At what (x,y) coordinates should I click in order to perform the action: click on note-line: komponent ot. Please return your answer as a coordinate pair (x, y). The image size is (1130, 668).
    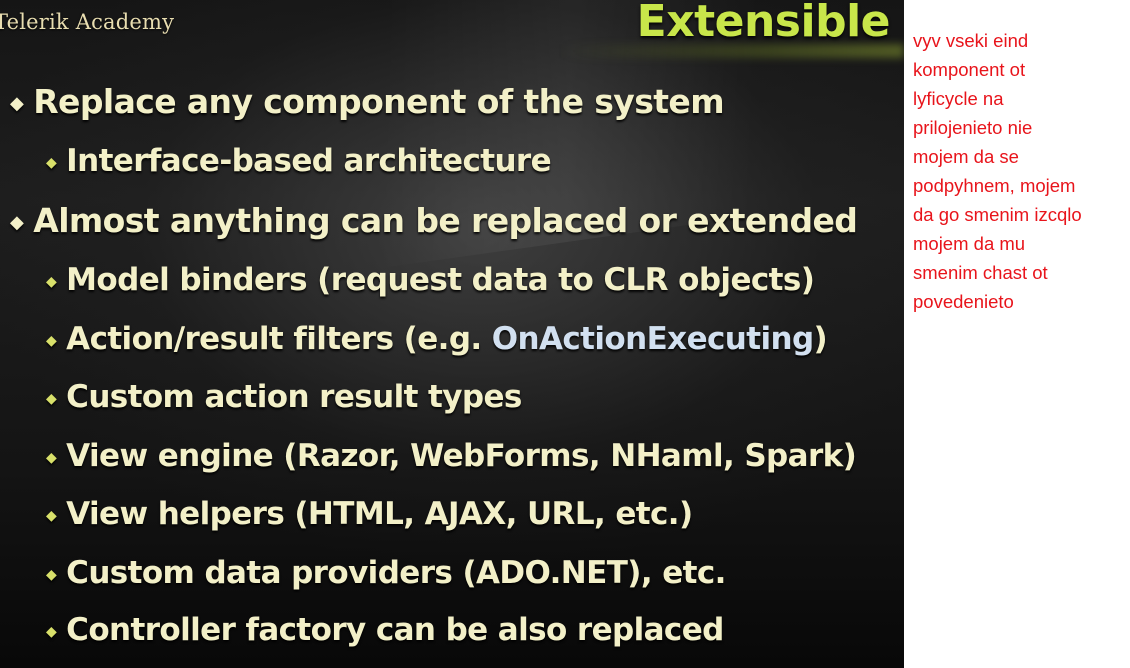
    Looking at the image, I should click on (969, 69).